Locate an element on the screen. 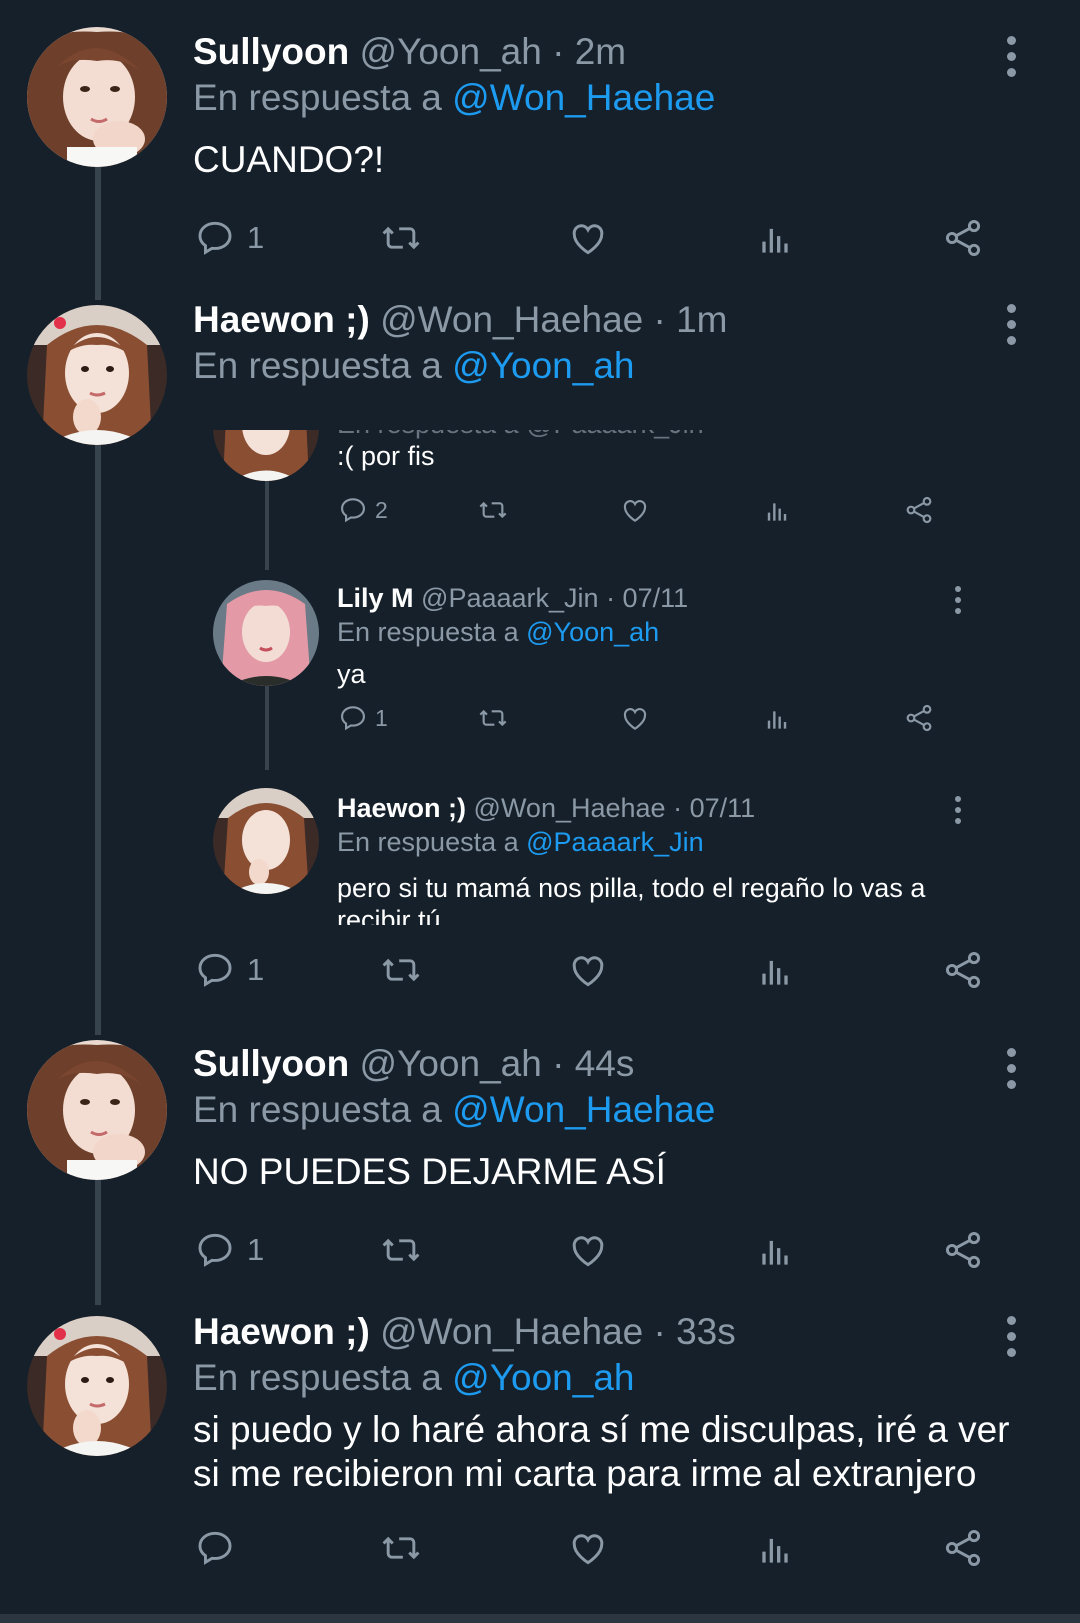 The image size is (1080, 1623). action-bar: 1 is located at coordinates (608, 238).